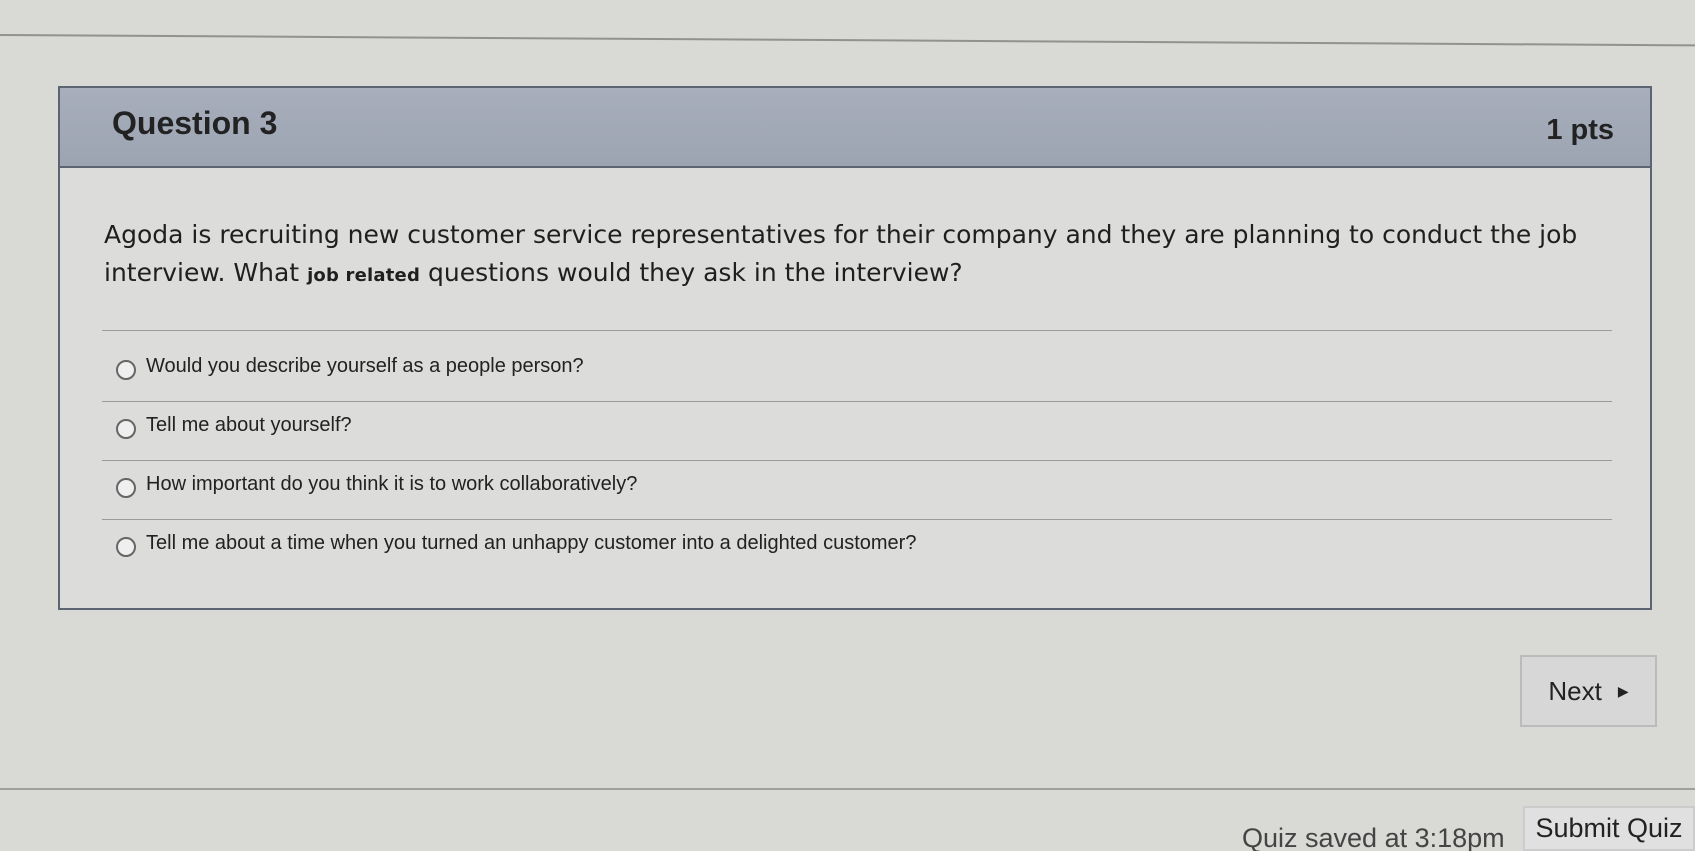  I want to click on next-button: Next ▶, so click(1588, 691).